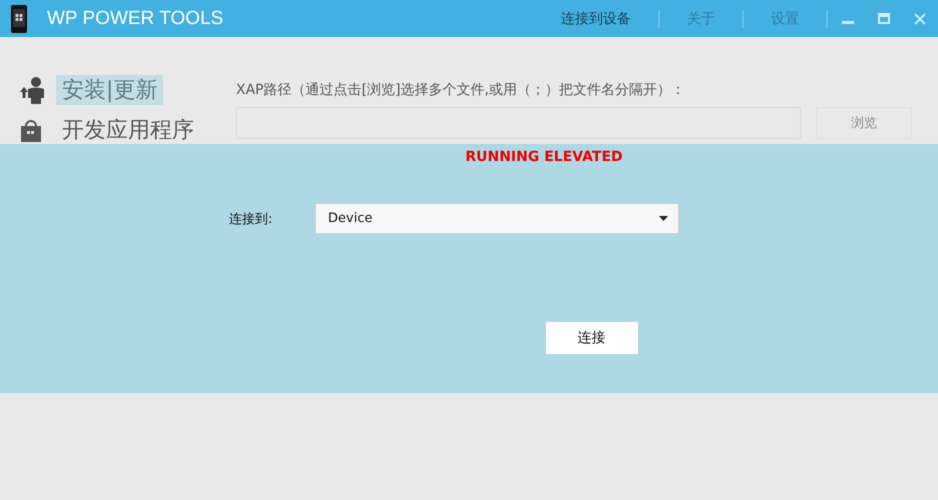 This screenshot has width=938, height=500. I want to click on phone-icon, so click(19, 19).